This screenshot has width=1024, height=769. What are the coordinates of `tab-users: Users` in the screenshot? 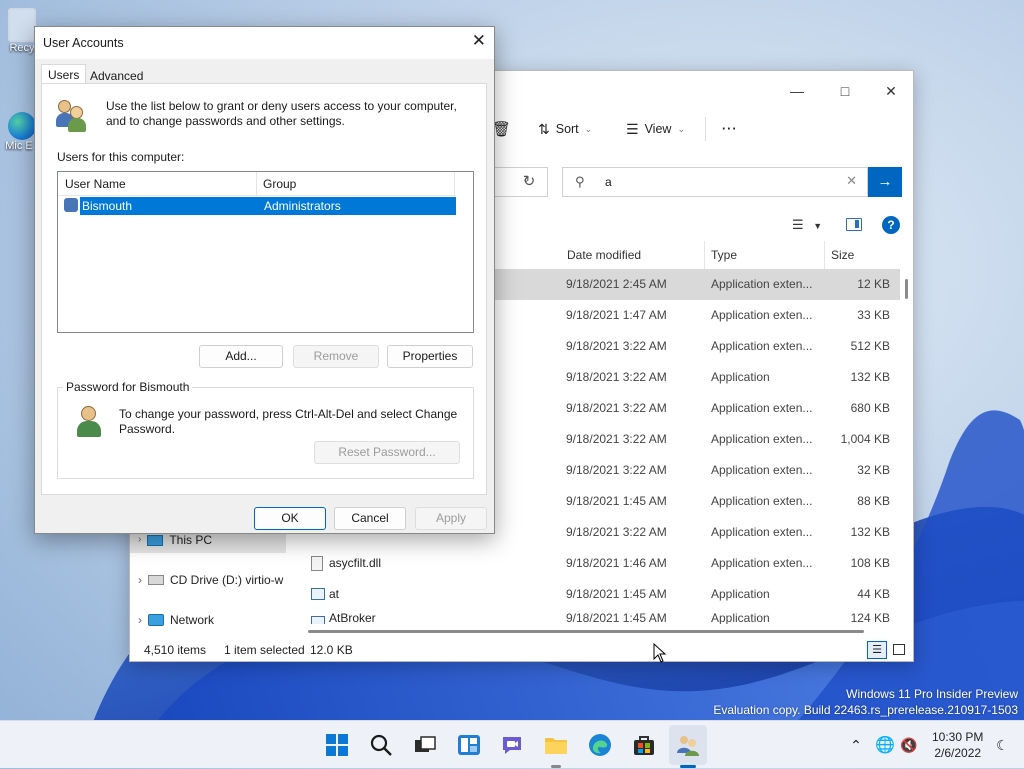 It's located at (64, 74).